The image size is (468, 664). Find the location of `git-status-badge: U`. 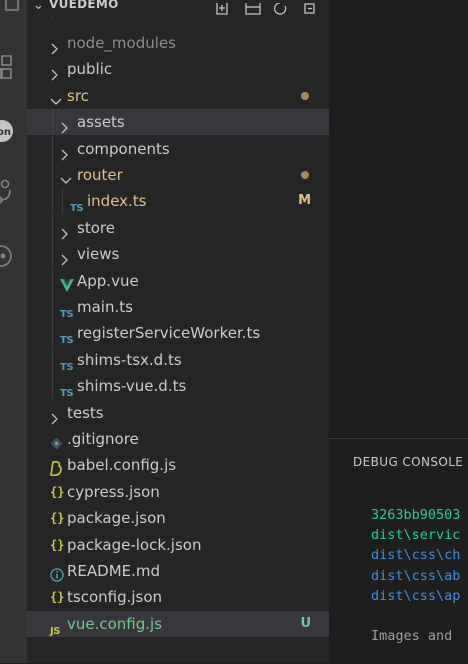

git-status-badge: U is located at coordinates (305, 623).